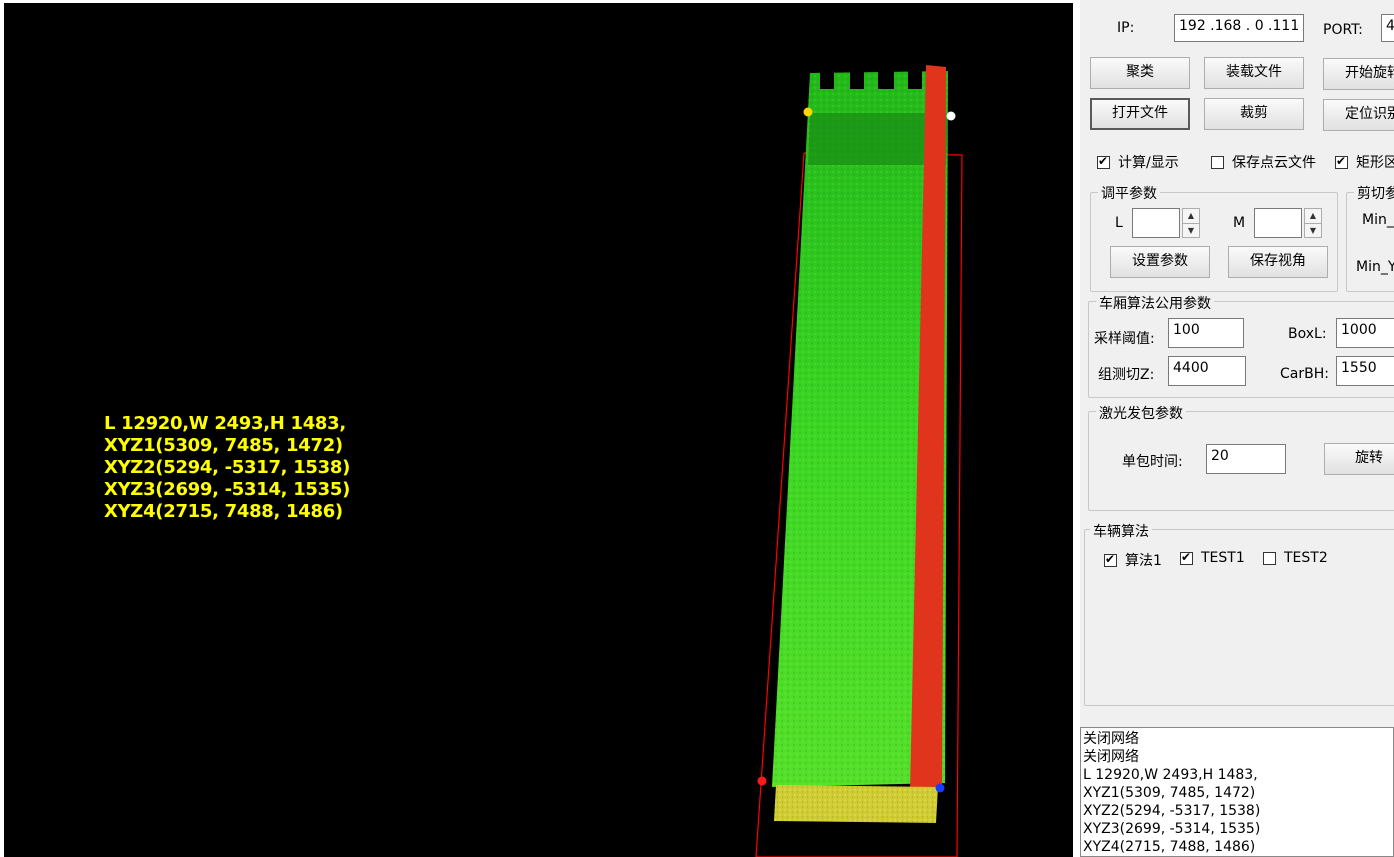  I want to click on cluster-button: 聚类, so click(1140, 73).